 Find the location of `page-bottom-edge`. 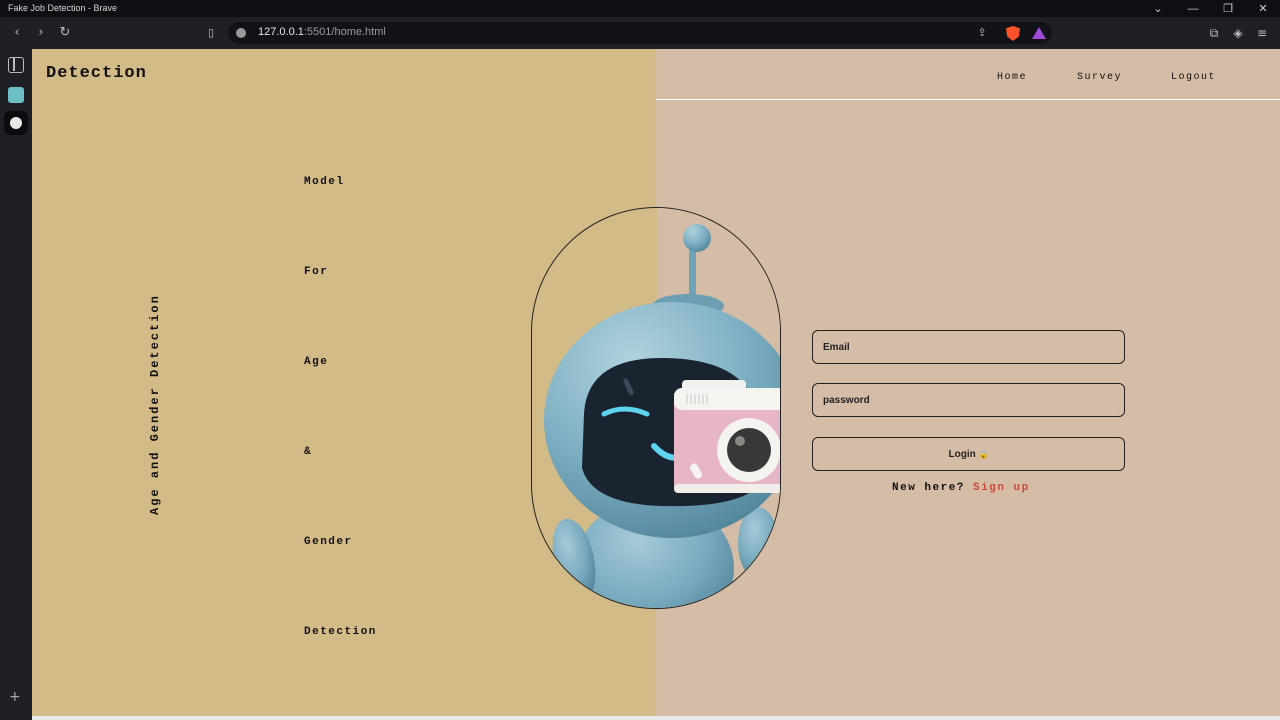

page-bottom-edge is located at coordinates (656, 718).